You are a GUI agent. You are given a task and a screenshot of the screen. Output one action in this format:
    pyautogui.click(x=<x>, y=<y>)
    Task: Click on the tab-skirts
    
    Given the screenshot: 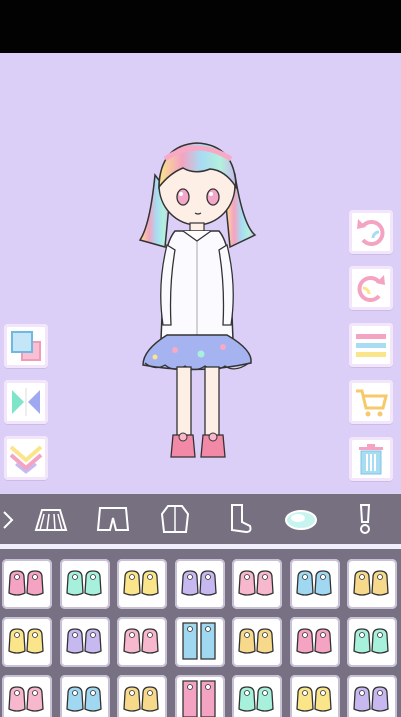 What is the action you would take?
    pyautogui.click(x=51, y=519)
    